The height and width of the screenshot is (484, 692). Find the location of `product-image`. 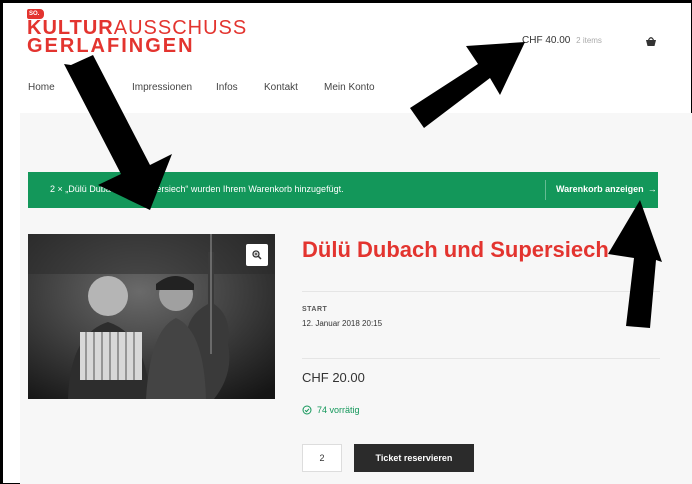

product-image is located at coordinates (151, 316).